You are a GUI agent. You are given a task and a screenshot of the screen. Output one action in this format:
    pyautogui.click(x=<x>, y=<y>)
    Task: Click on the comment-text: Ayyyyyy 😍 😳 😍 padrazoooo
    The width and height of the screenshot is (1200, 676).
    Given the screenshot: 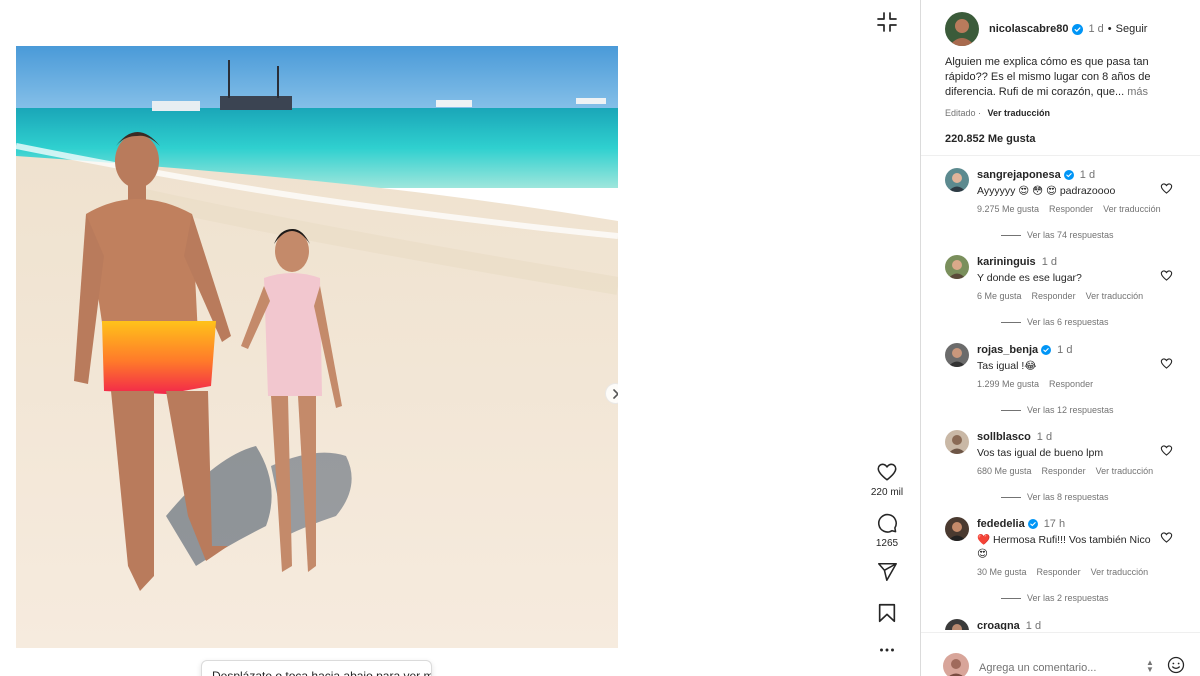 What is the action you would take?
    pyautogui.click(x=1046, y=191)
    